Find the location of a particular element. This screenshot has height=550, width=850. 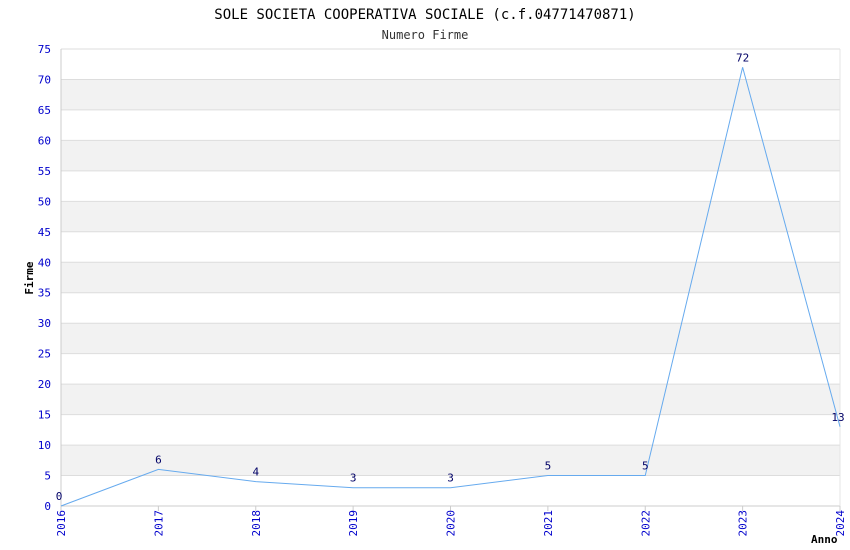

y-tick-label: 50 is located at coordinates (44, 201).